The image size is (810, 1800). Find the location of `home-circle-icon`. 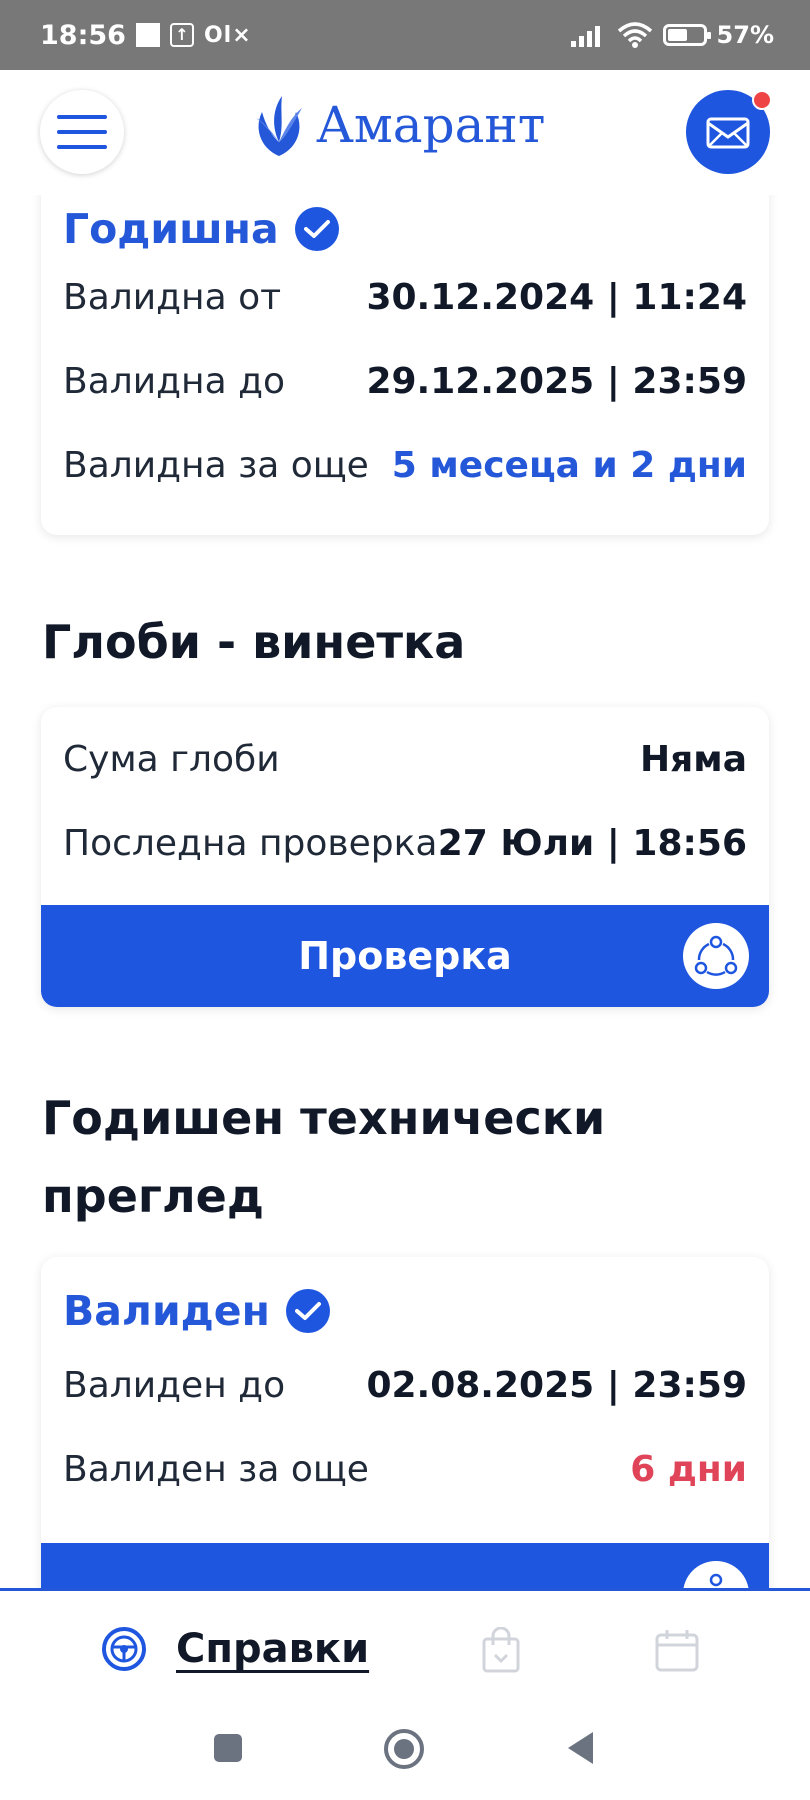

home-circle-icon is located at coordinates (404, 1749).